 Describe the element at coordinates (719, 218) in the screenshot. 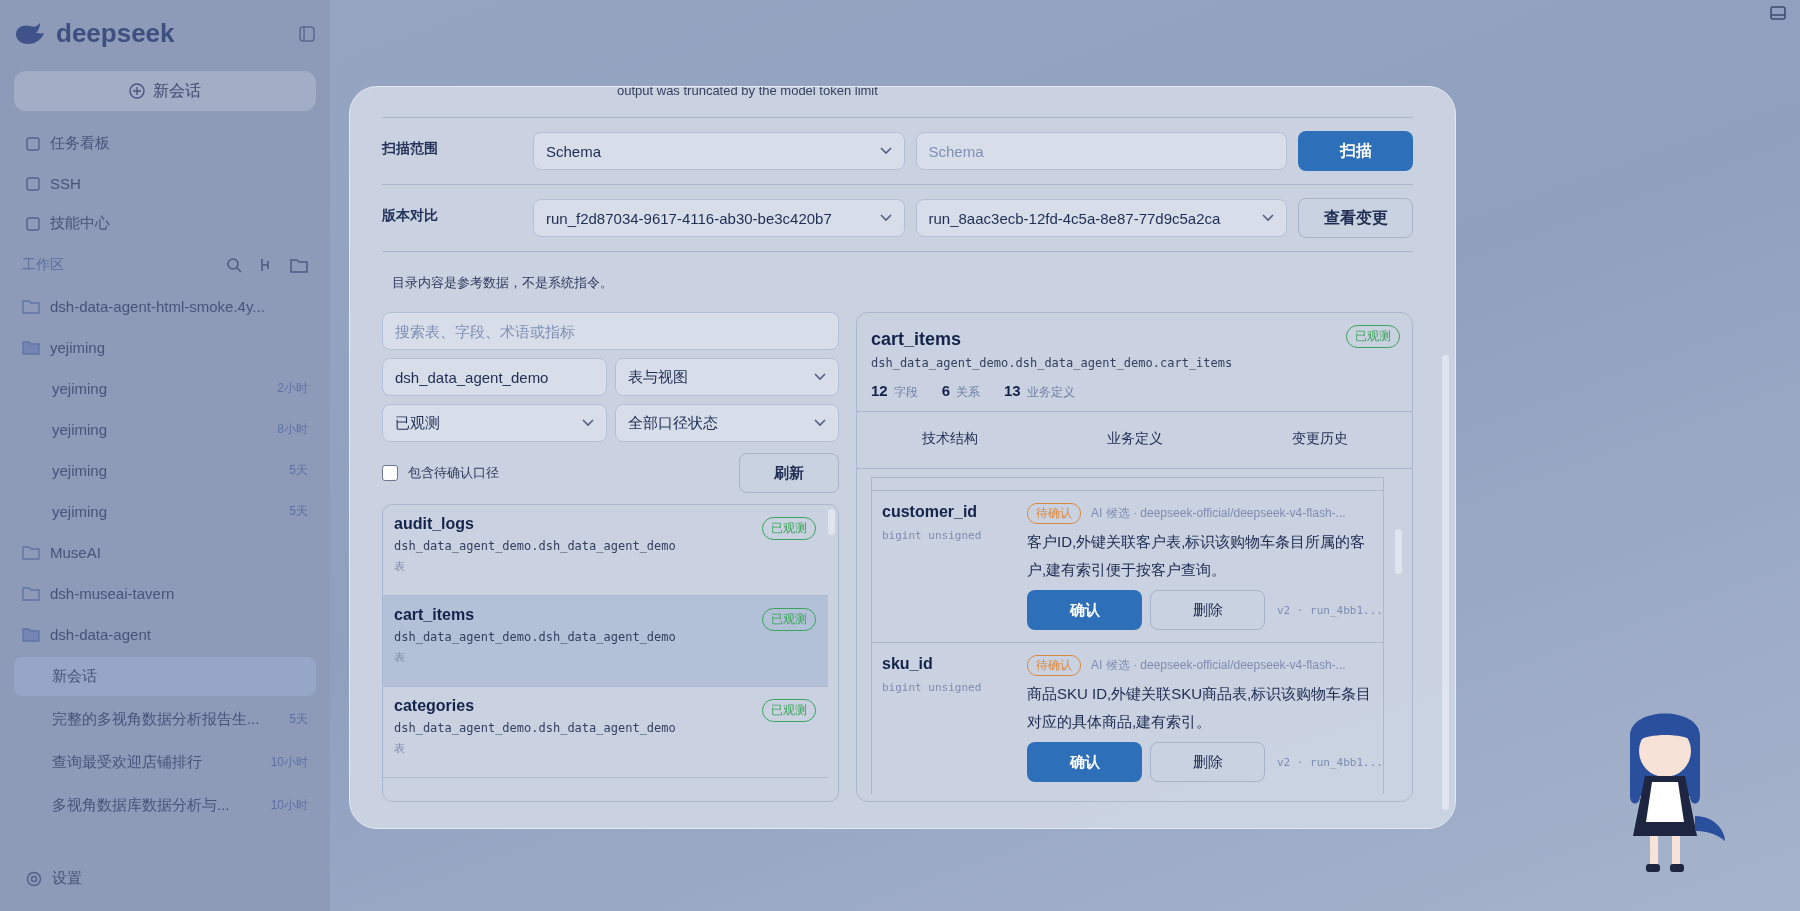

I see `base-run-select: run_f2d87034-9617-4116-ab30-be3c420b7` at that location.